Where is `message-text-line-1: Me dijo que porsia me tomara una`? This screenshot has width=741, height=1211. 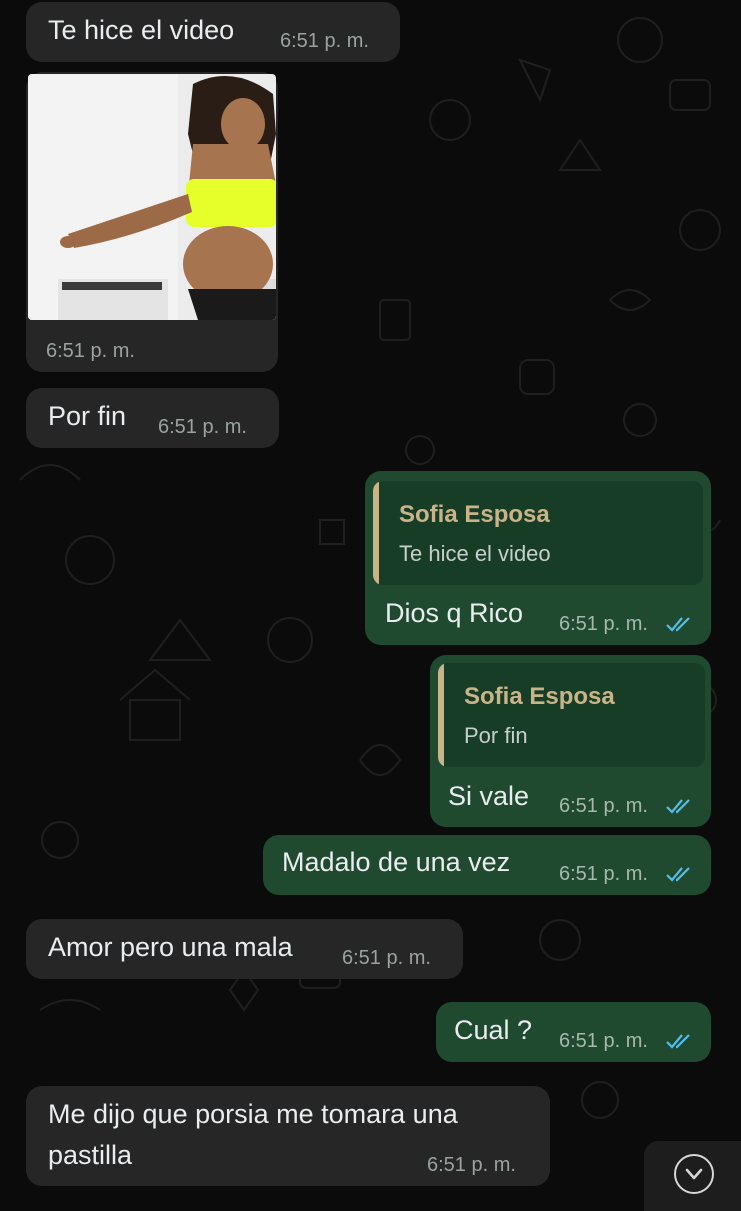
message-text-line-1: Me dijo que porsia me tomara una is located at coordinates (253, 1114).